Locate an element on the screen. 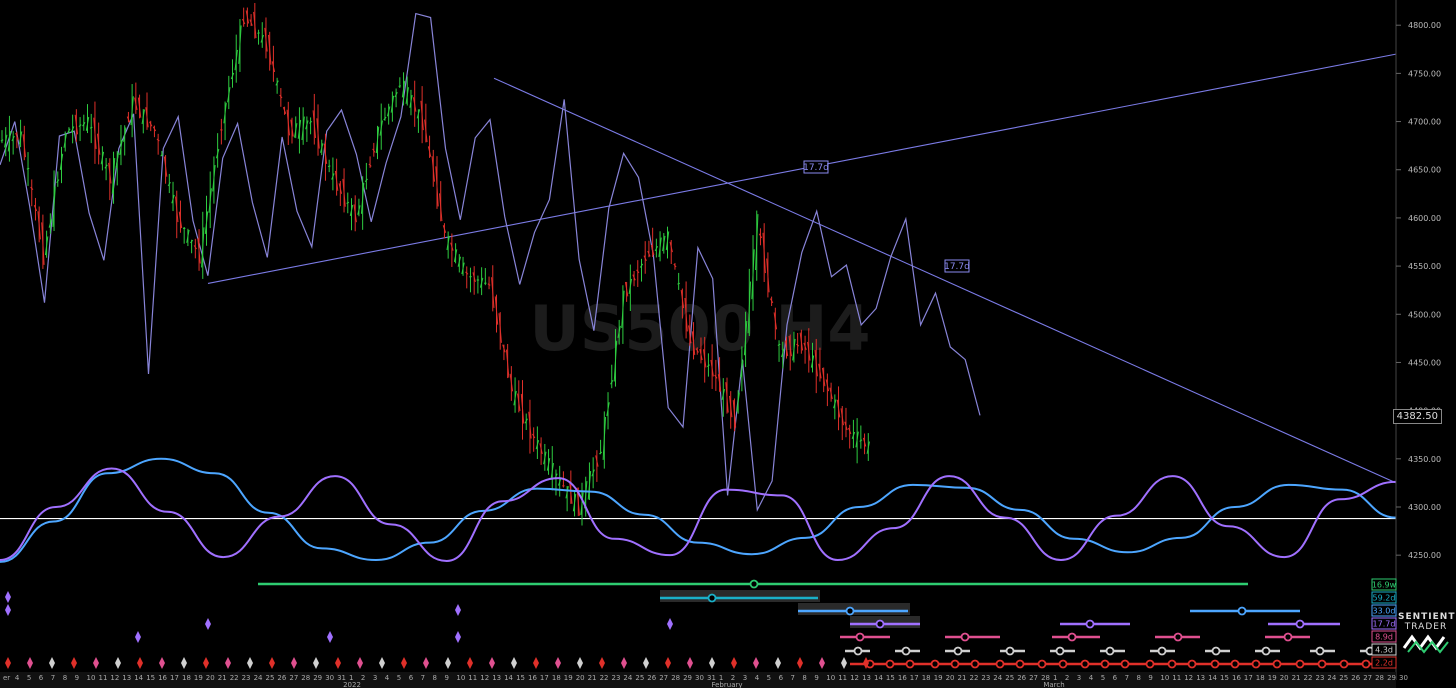 This screenshot has width=1456, height=688. x-tick-label: 23 is located at coordinates (985, 678).